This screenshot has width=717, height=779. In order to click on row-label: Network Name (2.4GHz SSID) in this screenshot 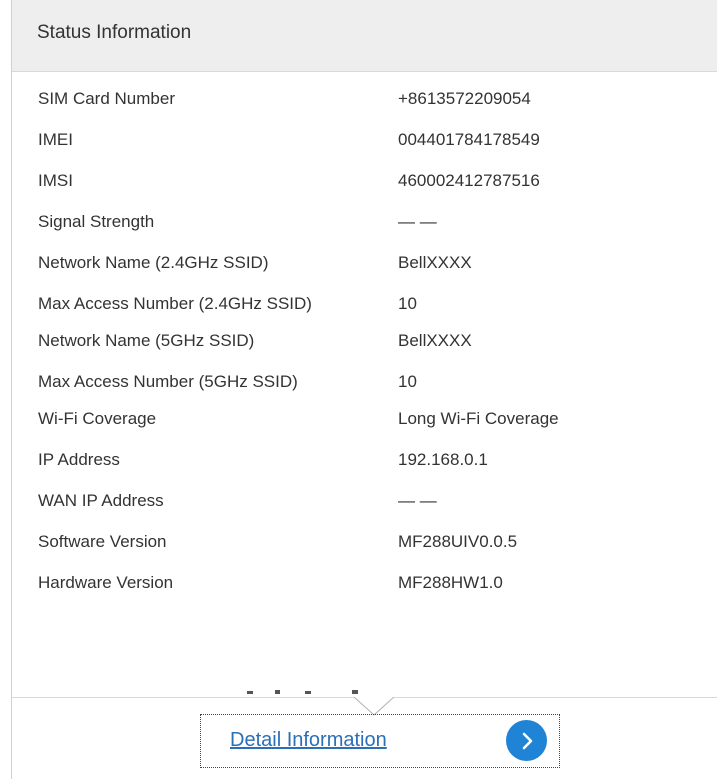, I will do `click(153, 262)`.